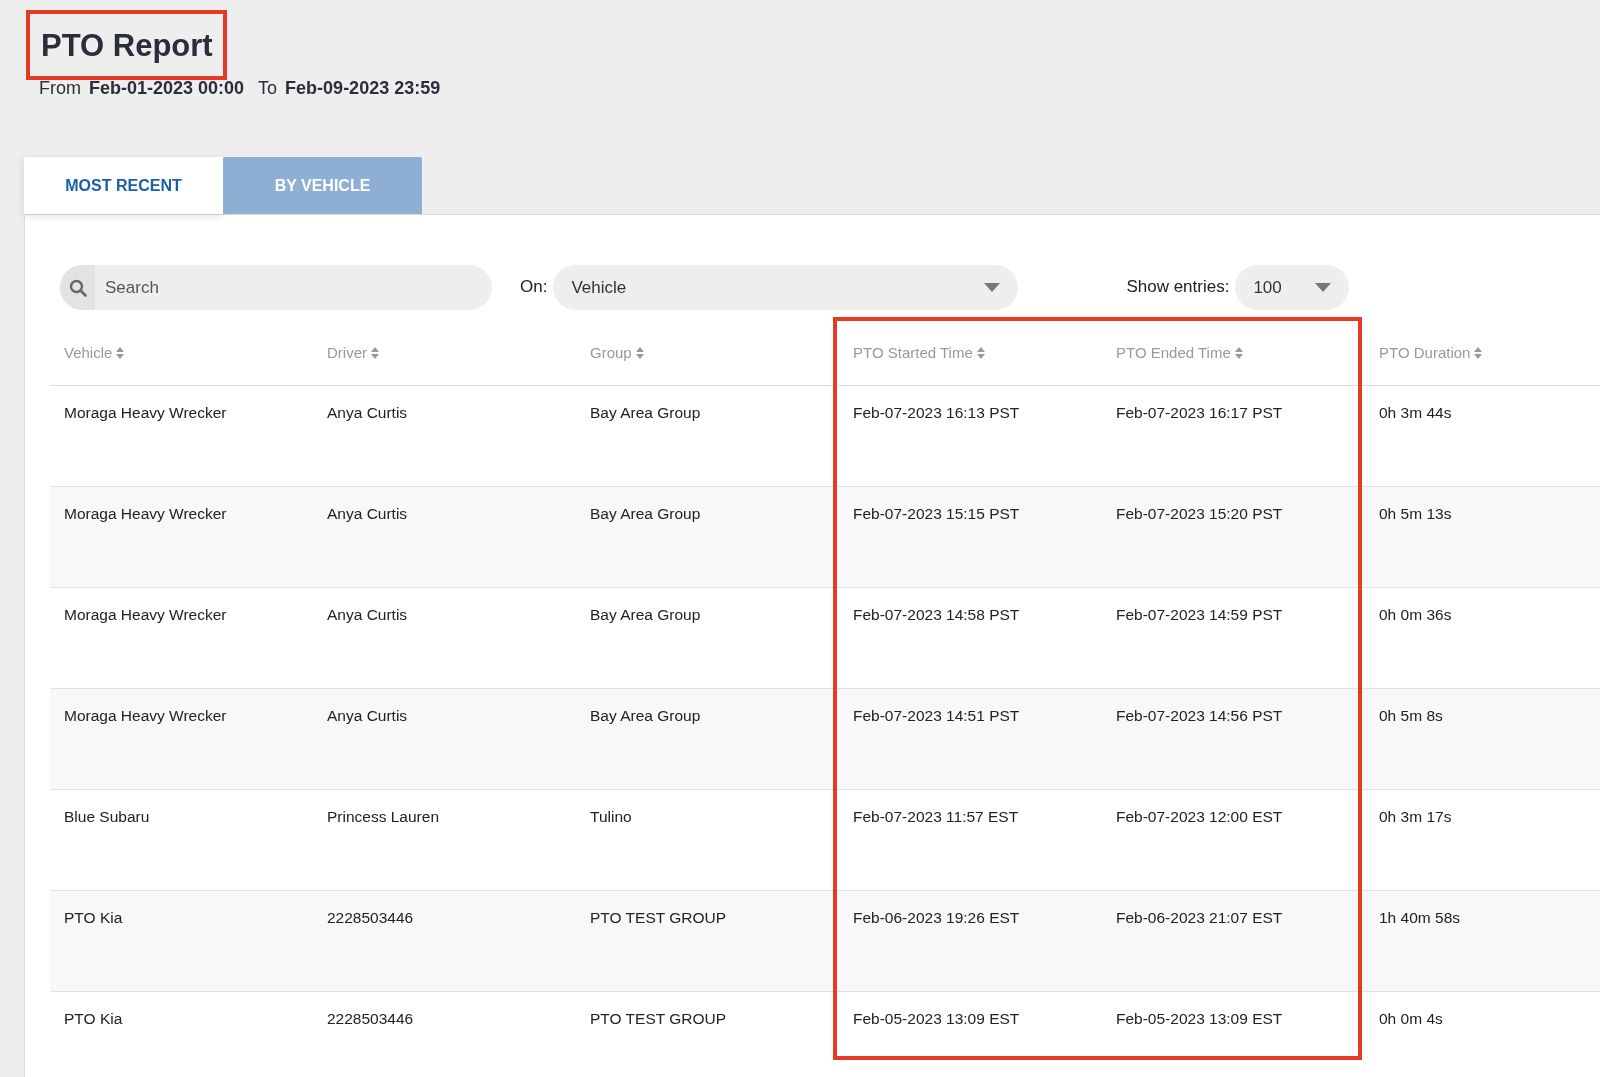  I want to click on table-cell: Feb-06-2023 21:07 EST, so click(1233, 941).